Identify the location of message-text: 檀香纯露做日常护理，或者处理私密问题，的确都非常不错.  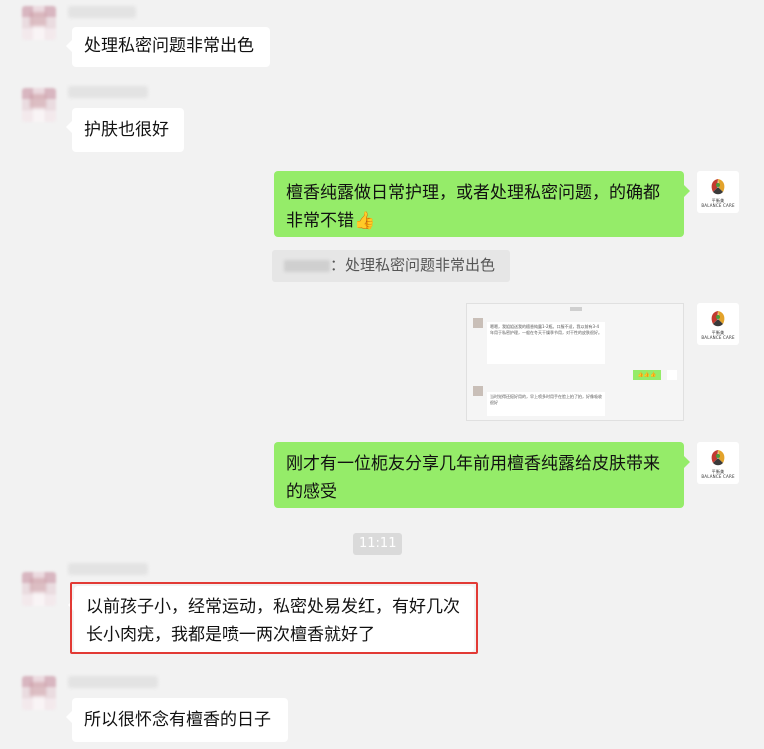
(473, 207).